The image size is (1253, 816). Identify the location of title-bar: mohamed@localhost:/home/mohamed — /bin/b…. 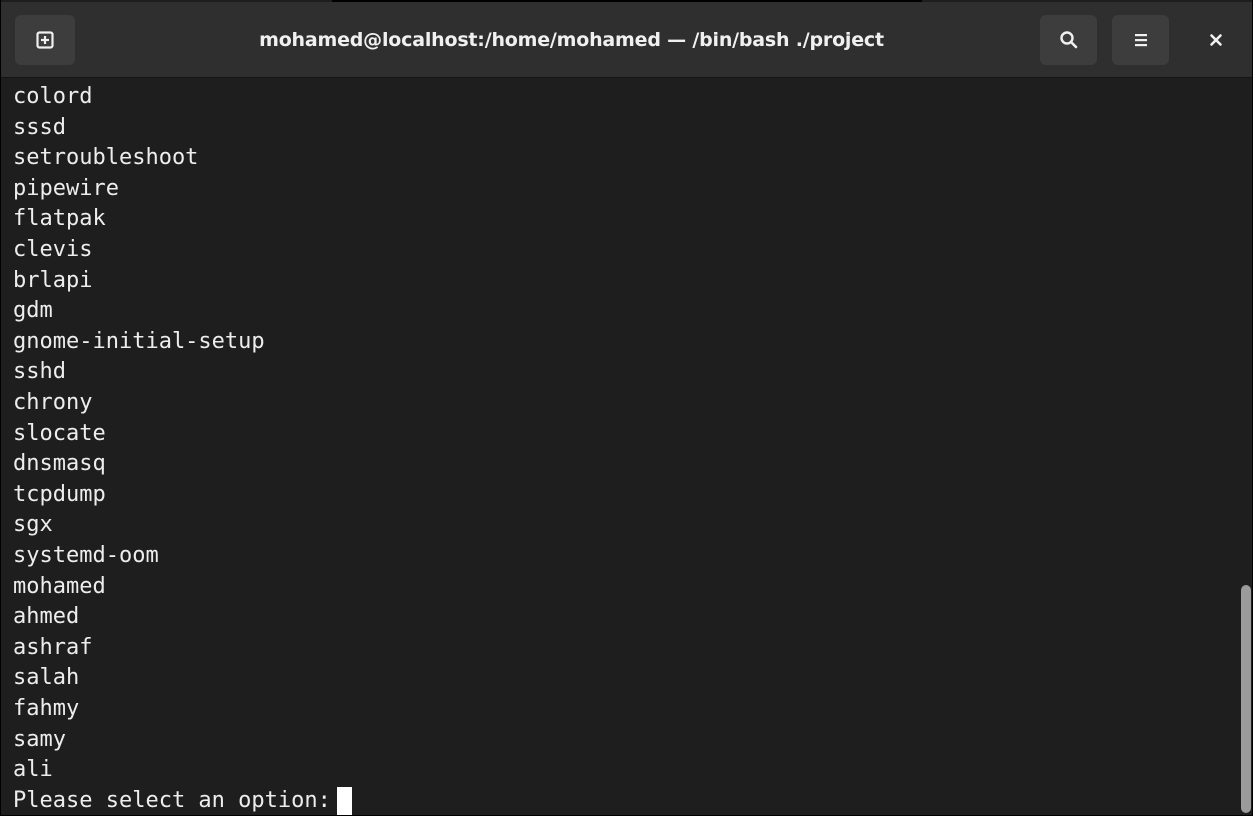
(626, 40).